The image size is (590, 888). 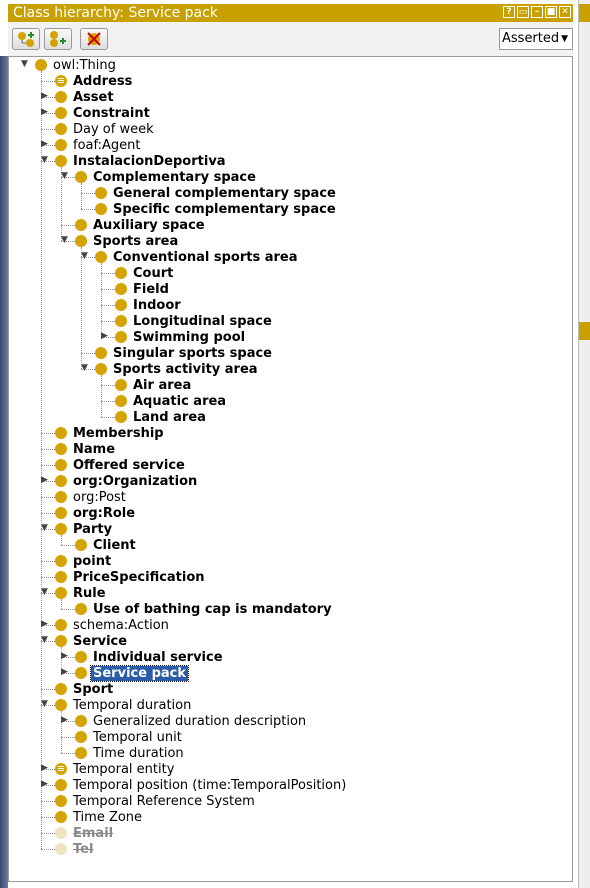 What do you see at coordinates (169, 369) in the screenshot?
I see `tree-node-sports-activity-area: ▼ Sports activity area` at bounding box center [169, 369].